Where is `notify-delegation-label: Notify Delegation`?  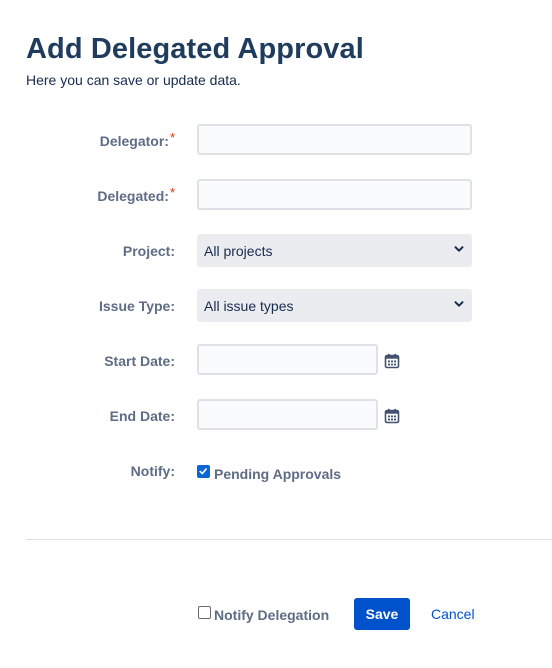 notify-delegation-label: Notify Delegation is located at coordinates (271, 615).